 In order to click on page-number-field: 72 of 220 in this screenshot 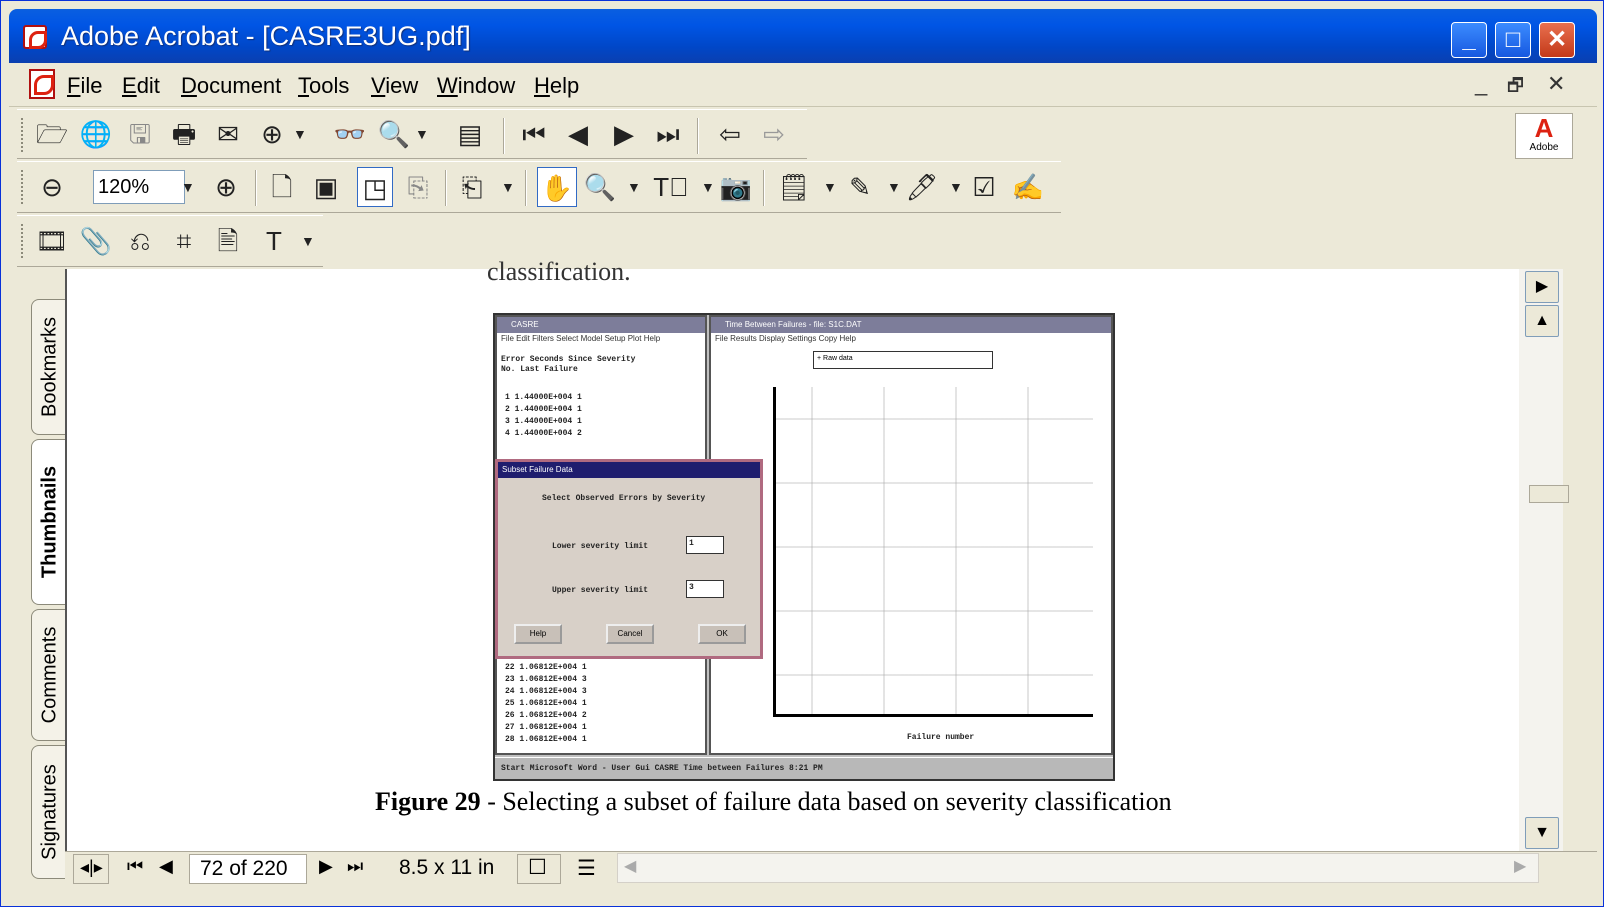, I will do `click(248, 869)`.